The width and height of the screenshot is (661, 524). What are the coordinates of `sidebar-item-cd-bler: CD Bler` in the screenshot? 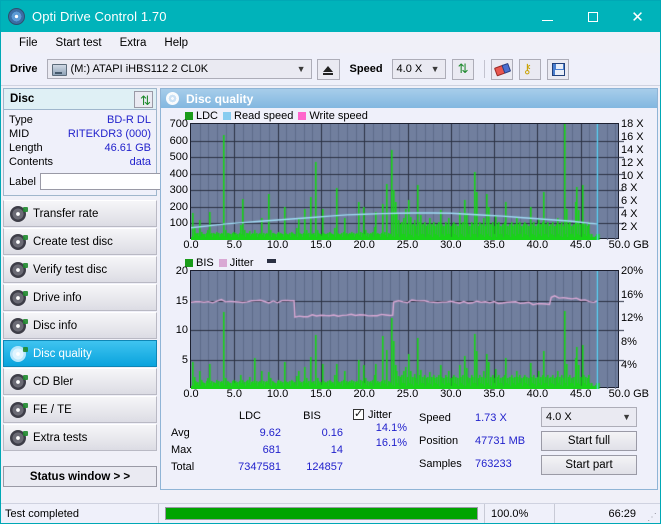 It's located at (80, 381).